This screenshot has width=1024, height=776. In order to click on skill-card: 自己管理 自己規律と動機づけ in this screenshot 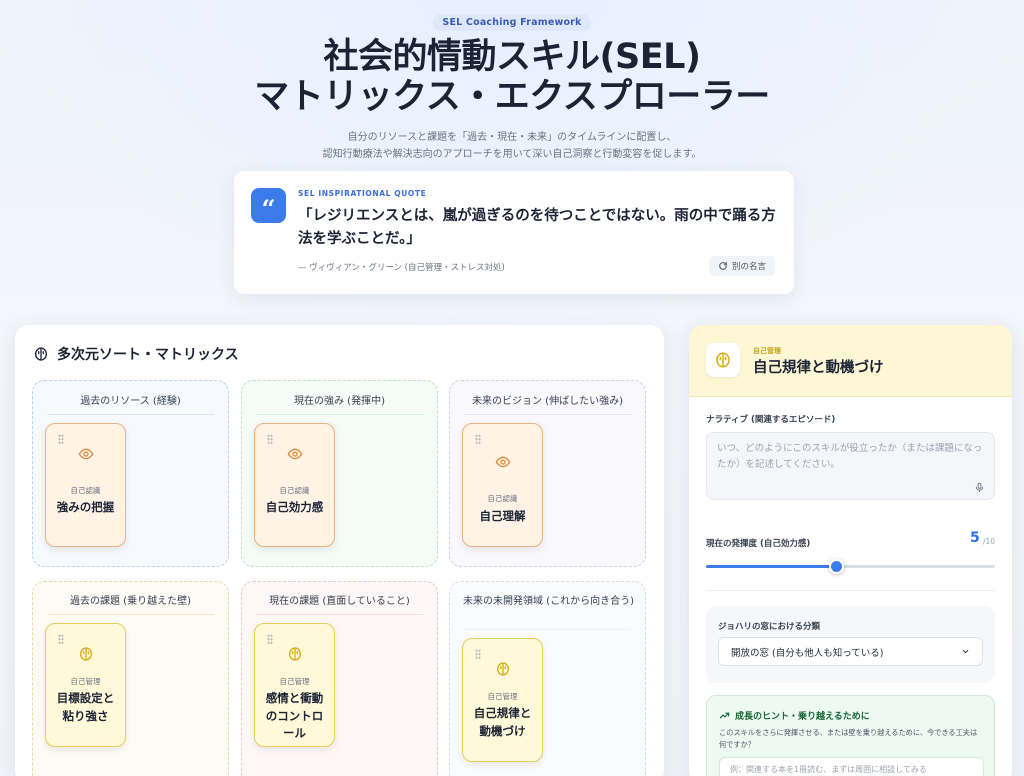, I will do `click(502, 700)`.